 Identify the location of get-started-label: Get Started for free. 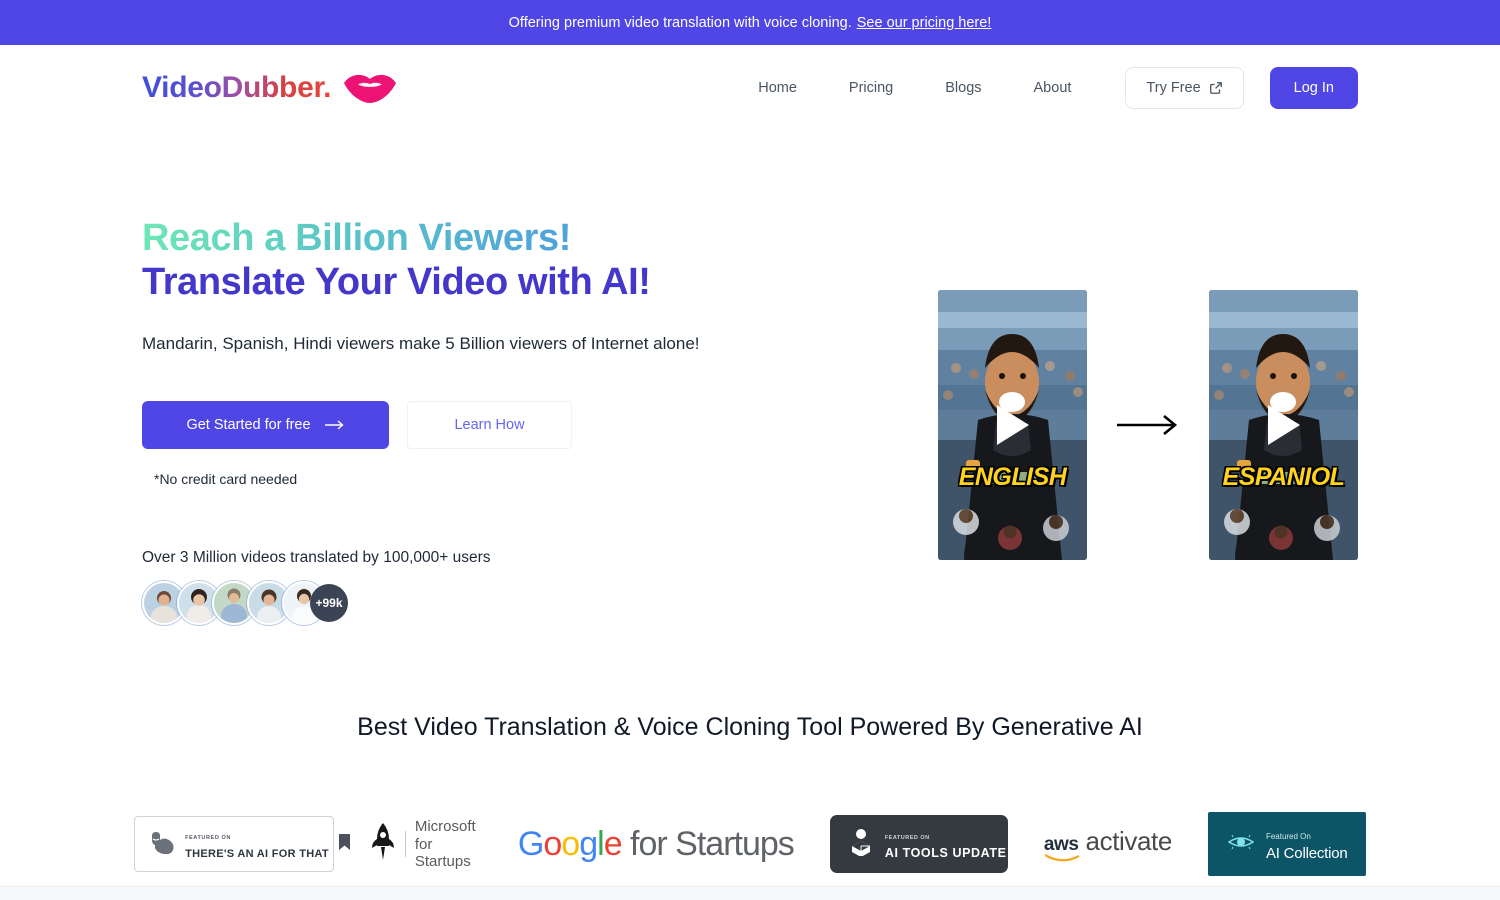
(248, 425).